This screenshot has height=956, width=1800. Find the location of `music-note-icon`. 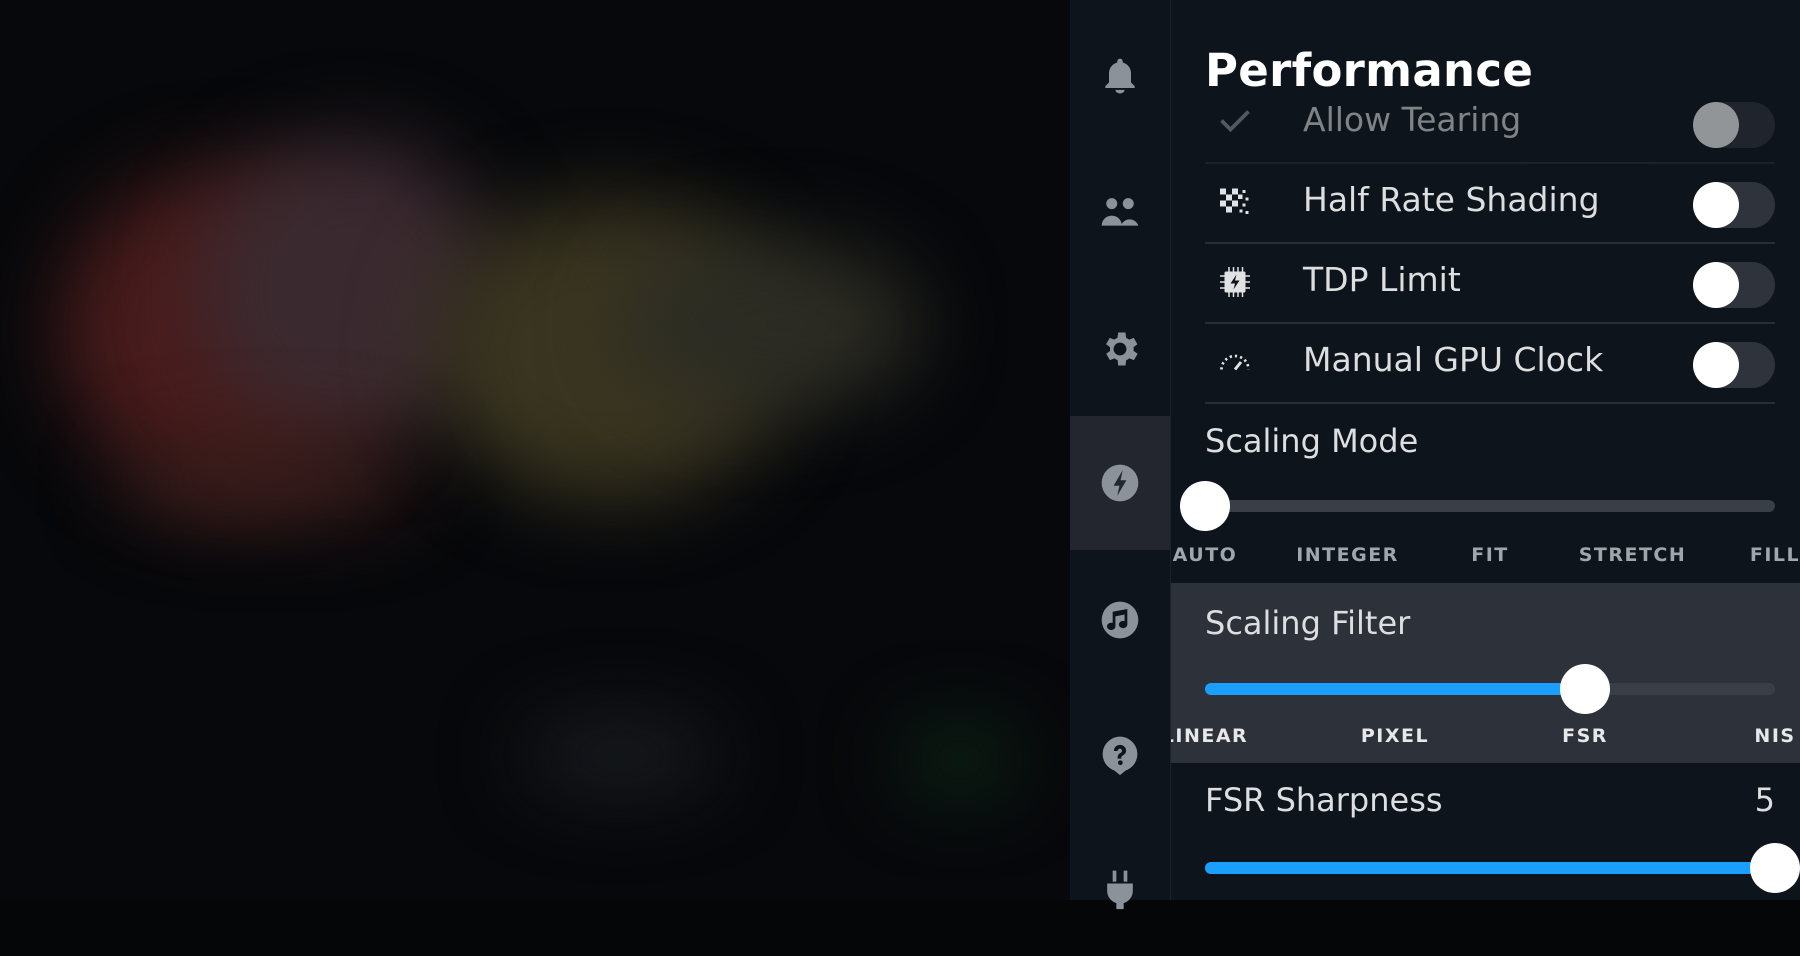

music-note-icon is located at coordinates (1120, 620).